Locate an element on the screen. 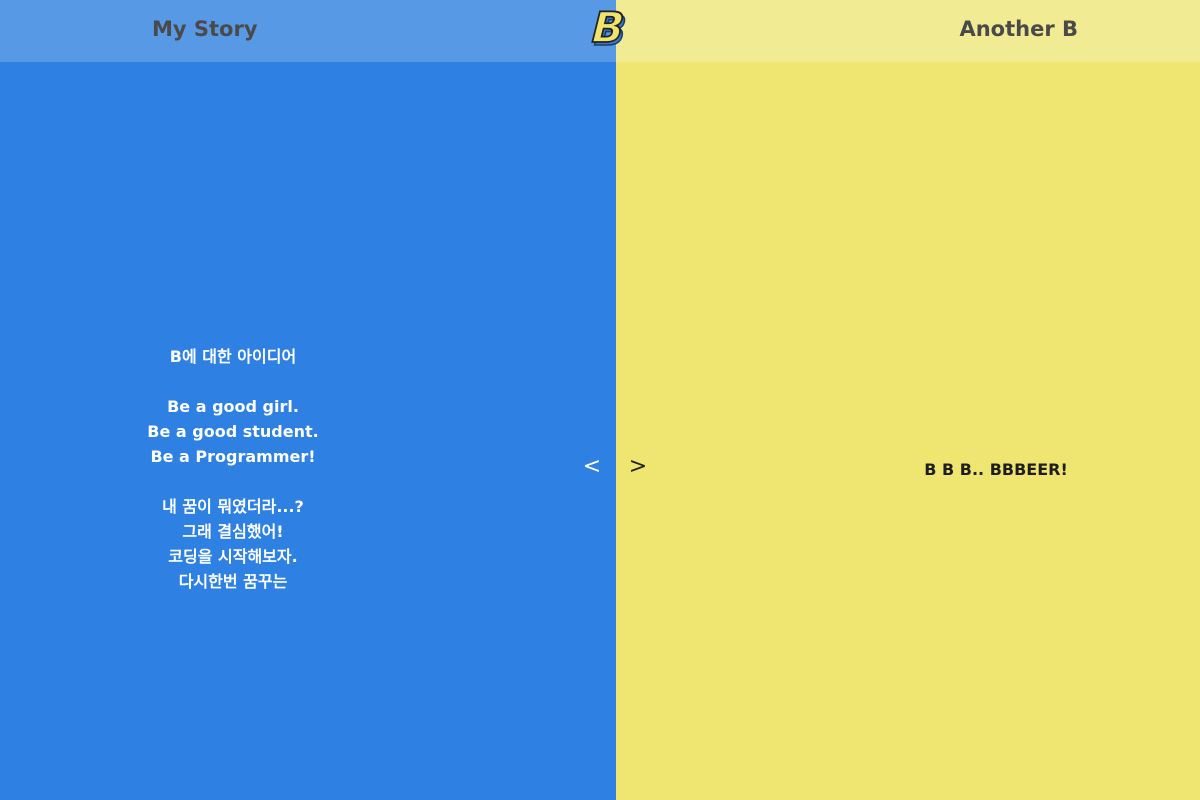  top-navigation-bar: My Story Another B B B is located at coordinates (600, 31).